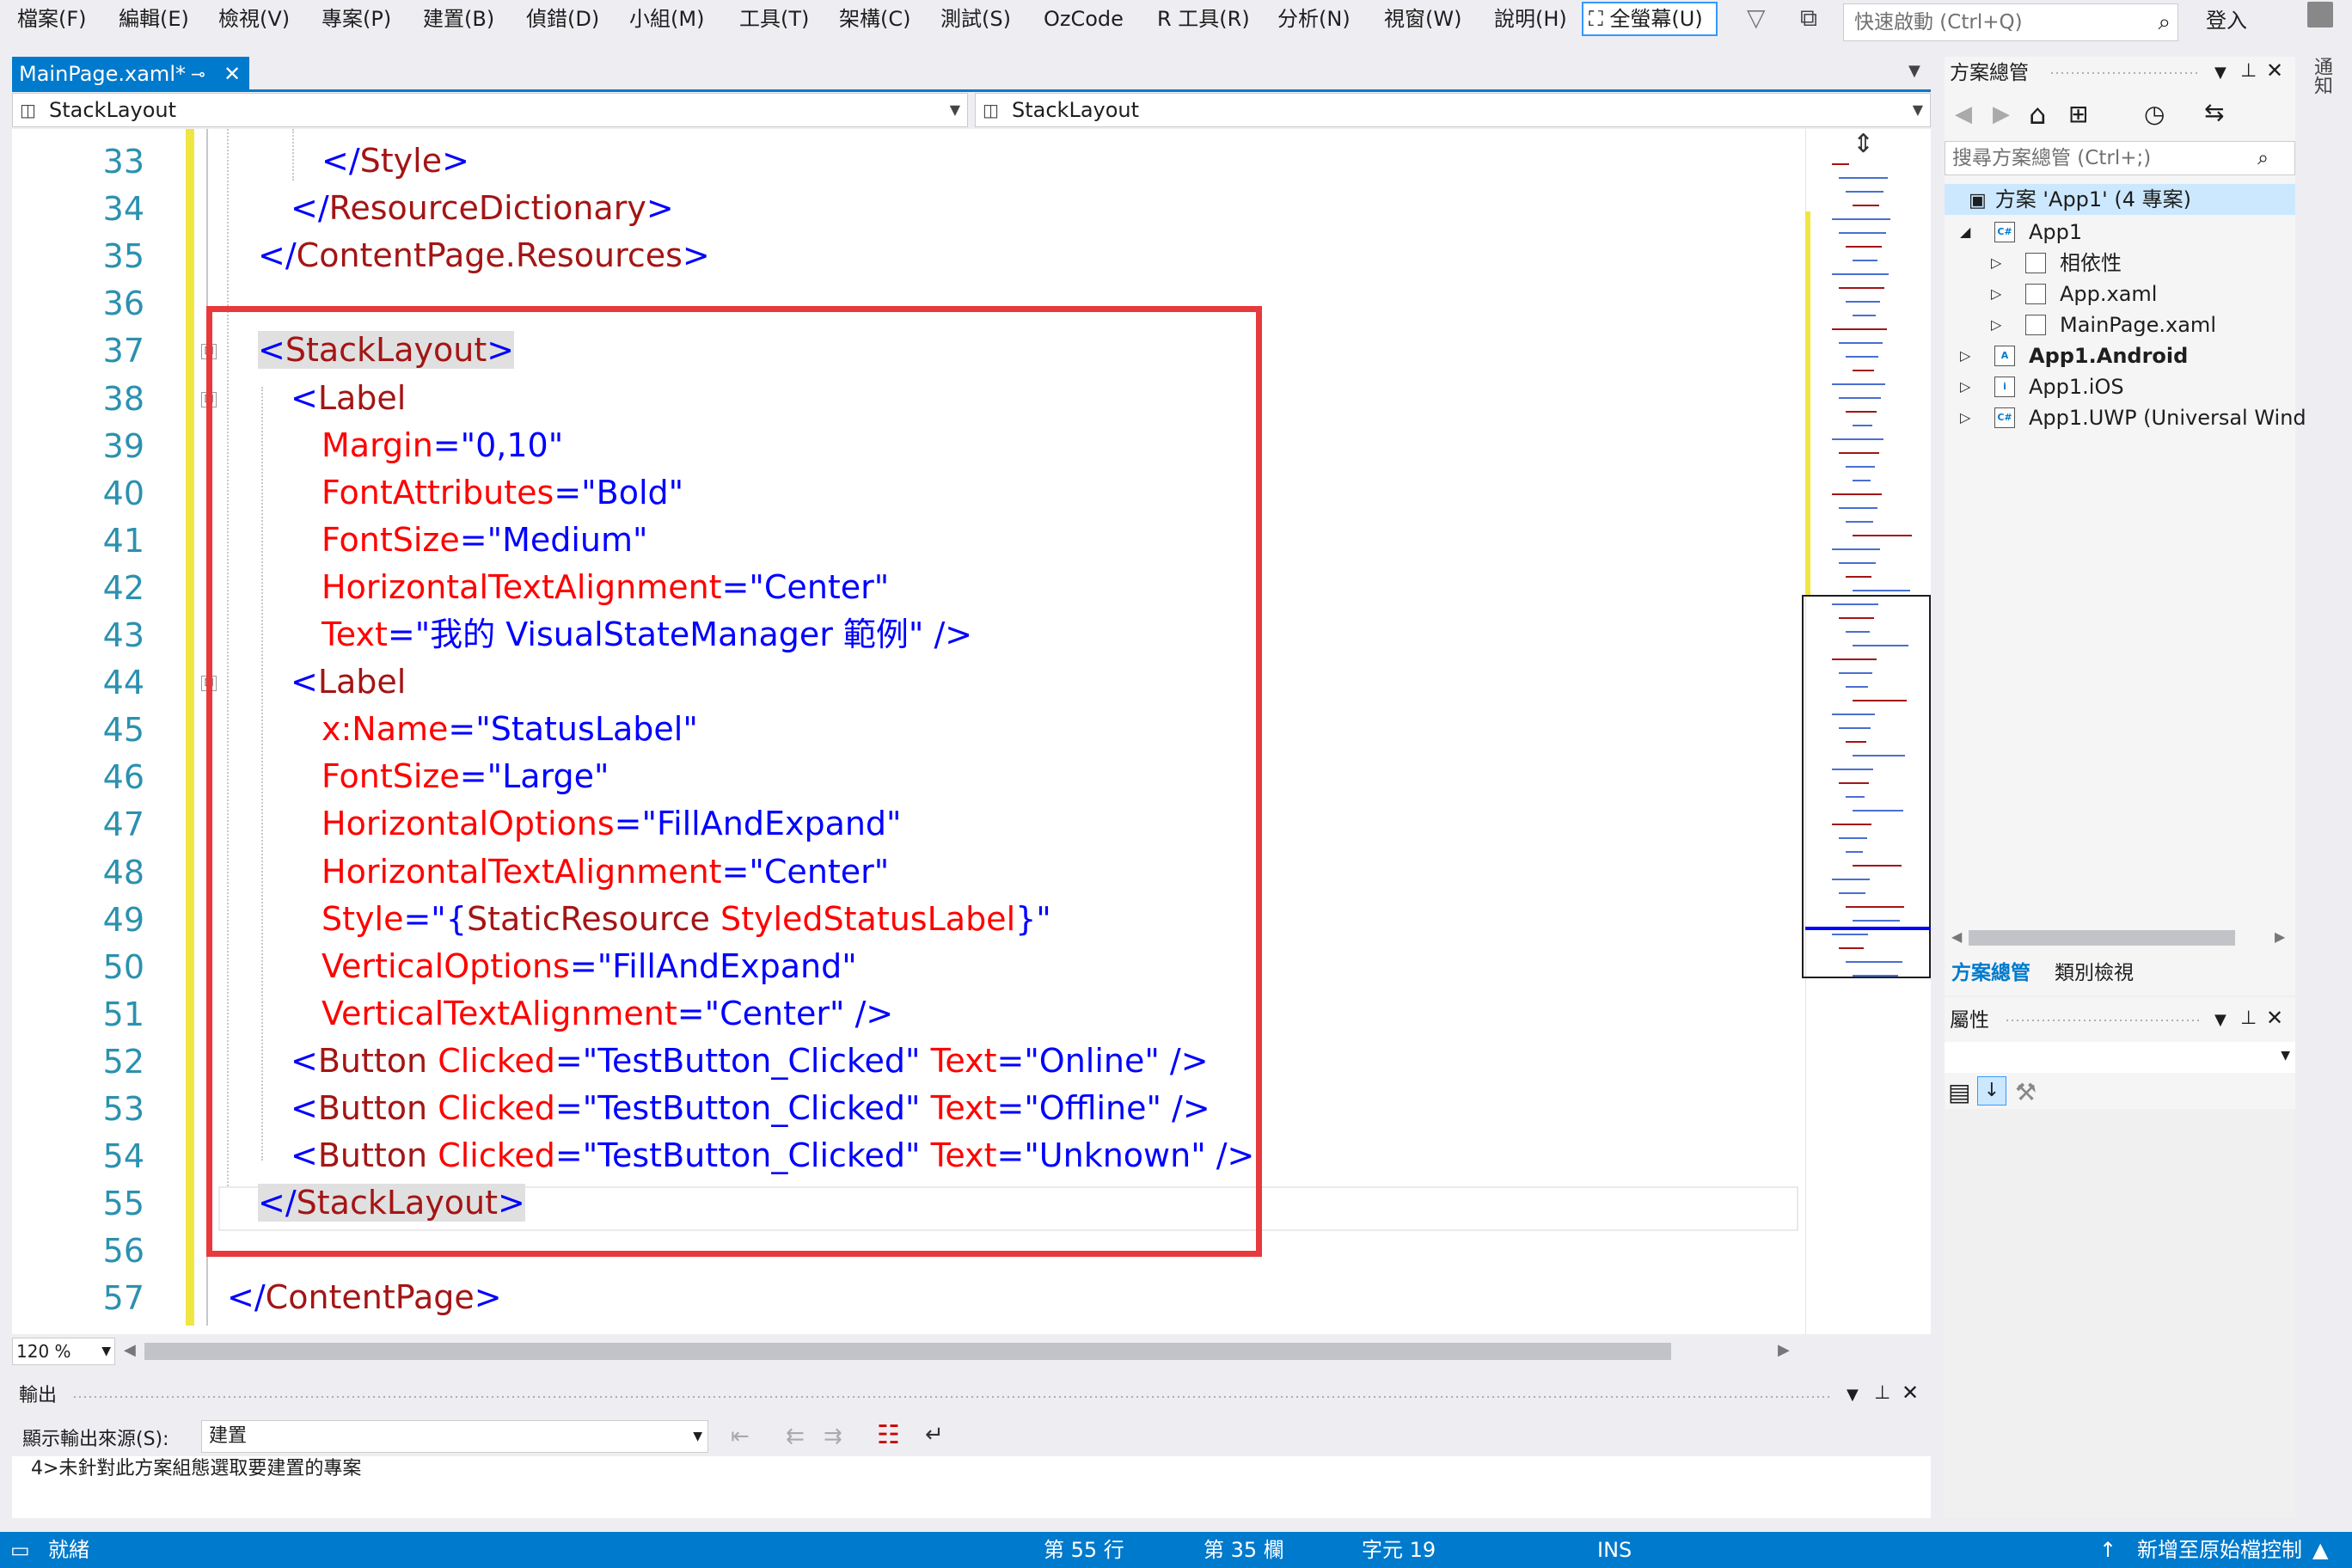 This screenshot has height=1568, width=2352. What do you see at coordinates (666, 19) in the screenshot?
I see `menu-item: 小組(M)` at bounding box center [666, 19].